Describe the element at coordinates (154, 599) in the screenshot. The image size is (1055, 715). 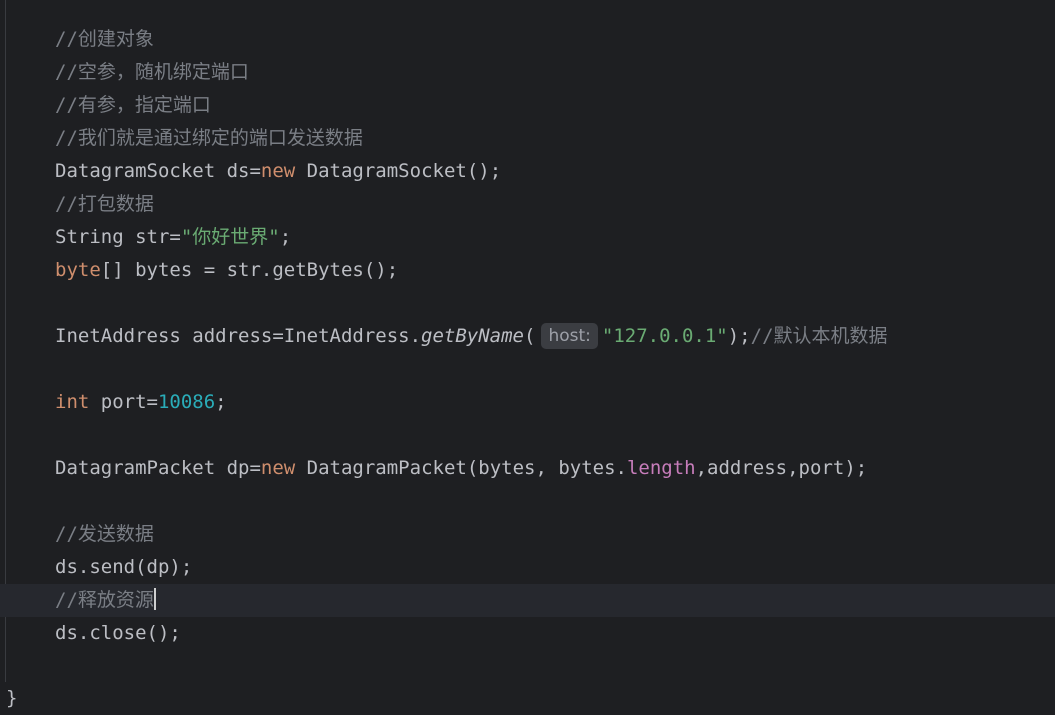
I see `text-caret` at that location.